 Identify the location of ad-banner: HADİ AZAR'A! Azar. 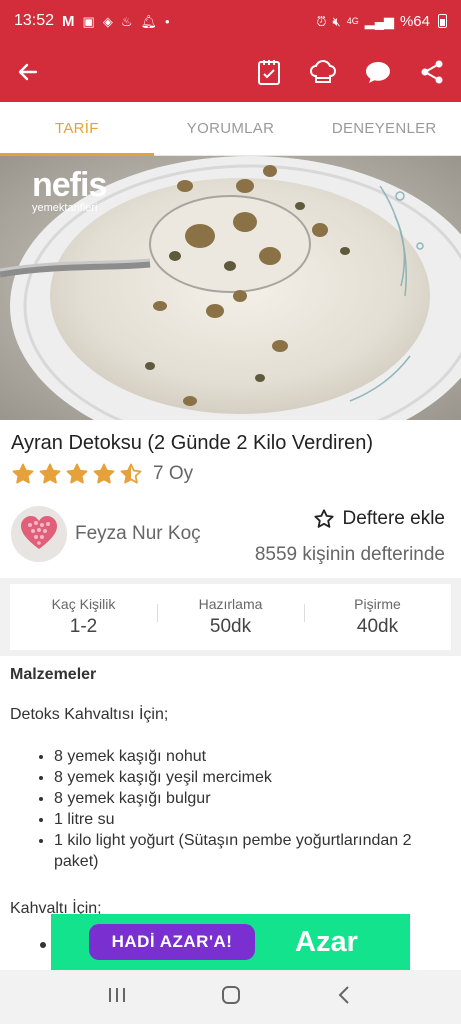
(230, 942).